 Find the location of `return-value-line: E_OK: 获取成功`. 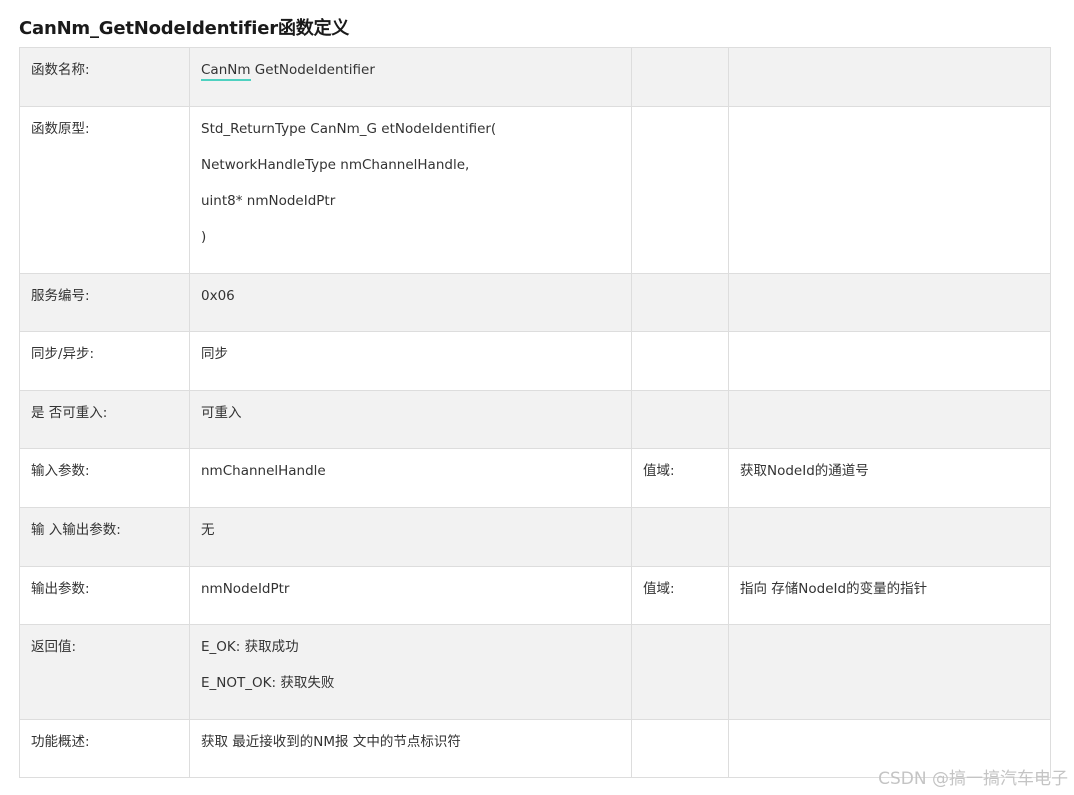

return-value-line: E_OK: 获取成功 is located at coordinates (250, 647).